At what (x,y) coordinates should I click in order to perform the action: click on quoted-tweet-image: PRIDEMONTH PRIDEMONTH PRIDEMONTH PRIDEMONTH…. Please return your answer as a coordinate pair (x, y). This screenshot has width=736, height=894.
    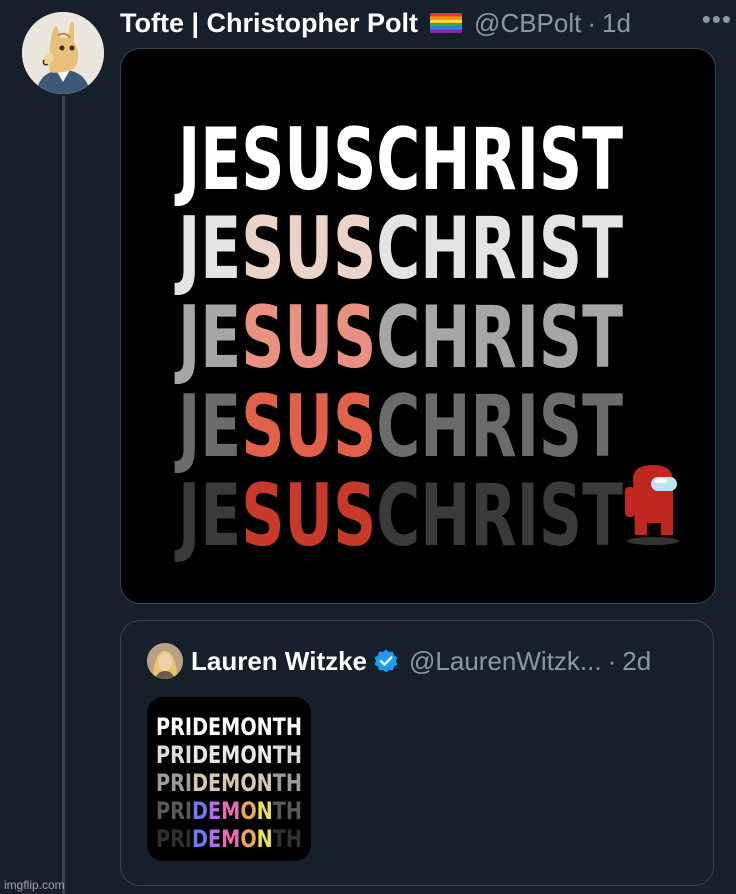
    Looking at the image, I should click on (229, 779).